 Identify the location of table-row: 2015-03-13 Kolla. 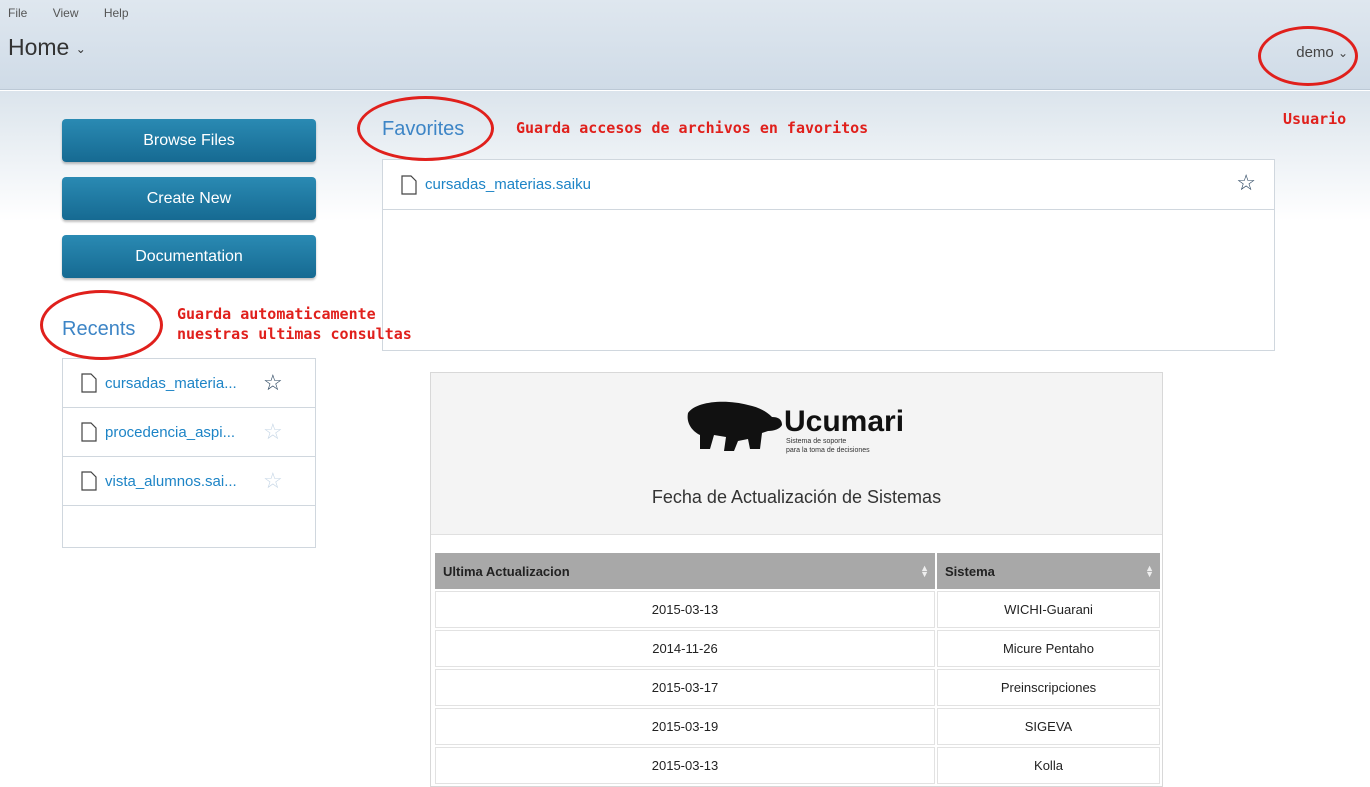
(797, 765).